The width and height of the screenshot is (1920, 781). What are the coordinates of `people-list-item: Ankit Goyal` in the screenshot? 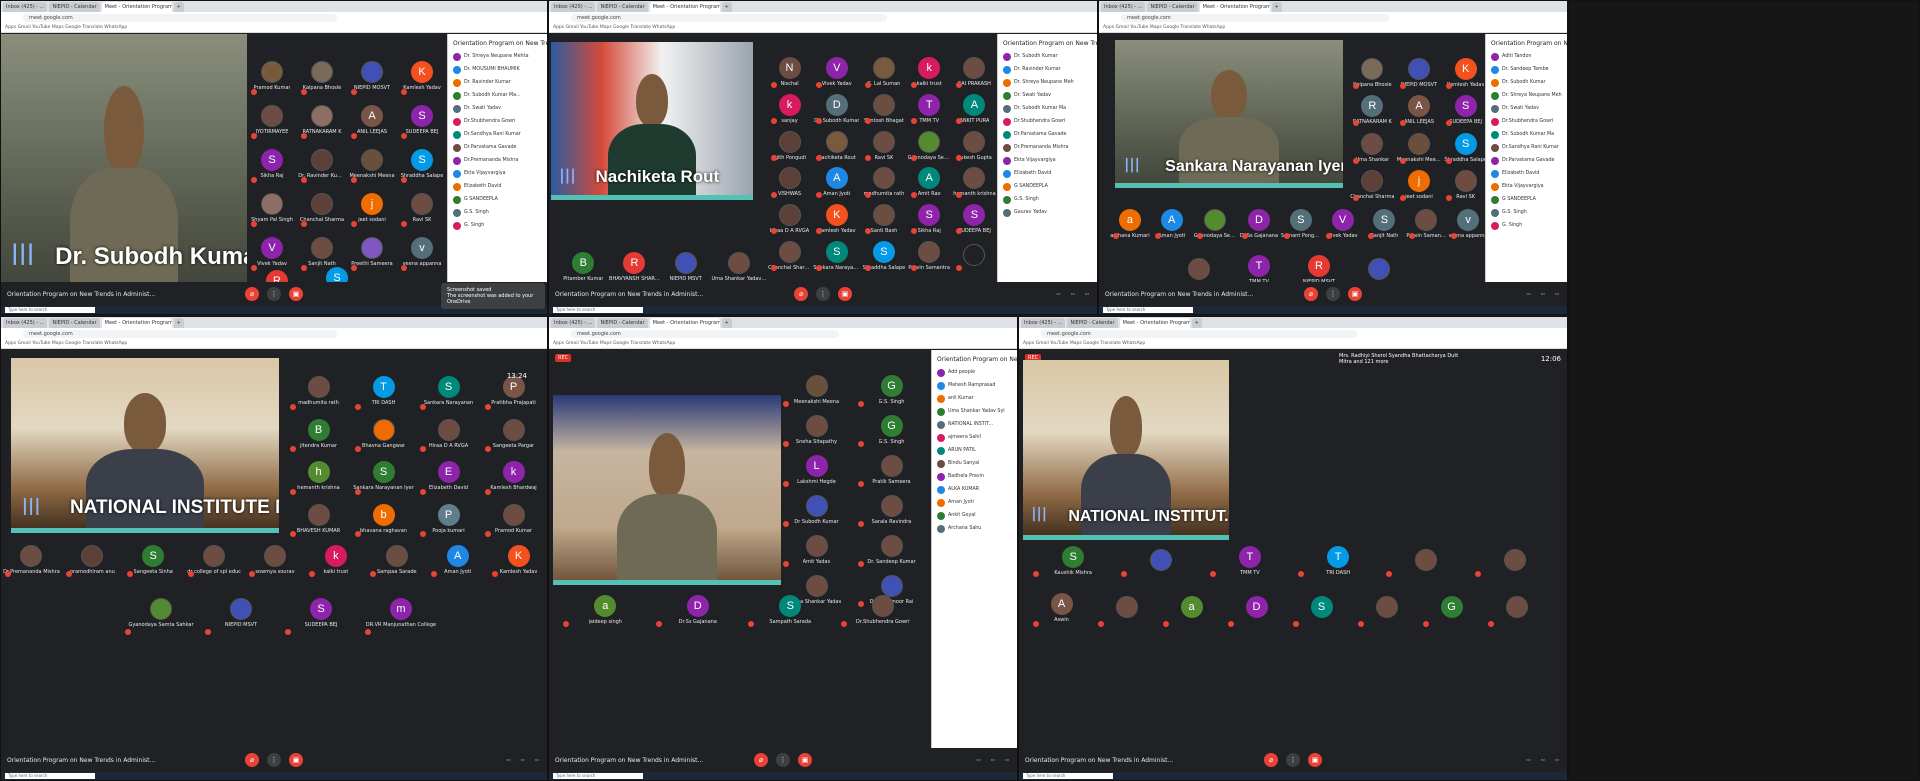 It's located at (974, 515).